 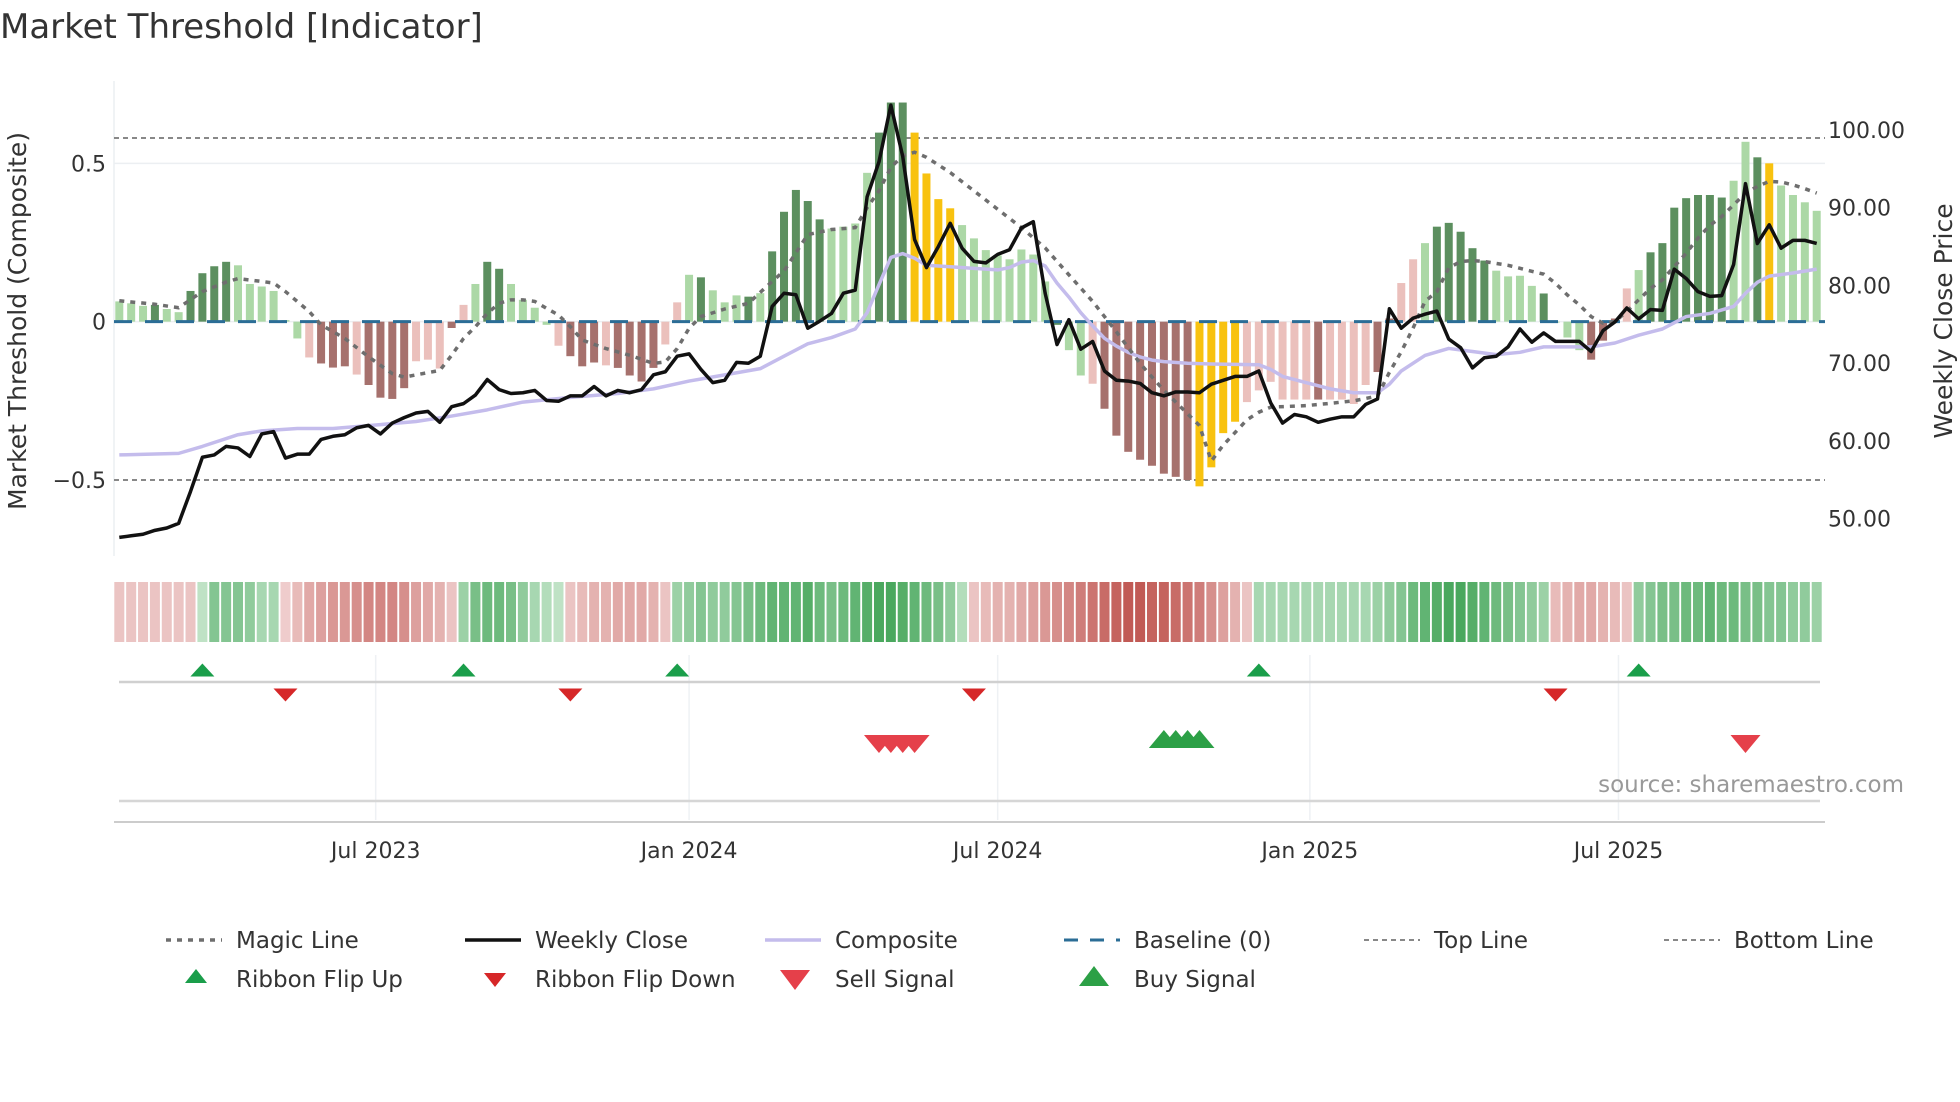 I want to click on legend-flipdown-icon, so click(x=495, y=980).